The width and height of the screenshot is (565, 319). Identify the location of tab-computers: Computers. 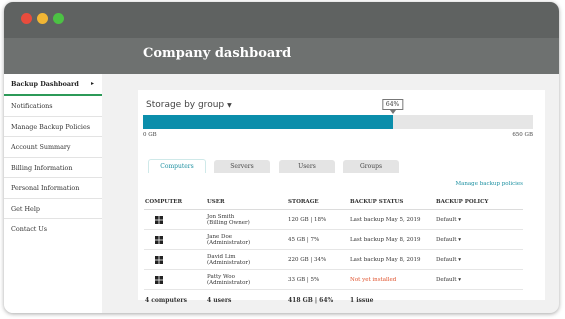
(177, 166).